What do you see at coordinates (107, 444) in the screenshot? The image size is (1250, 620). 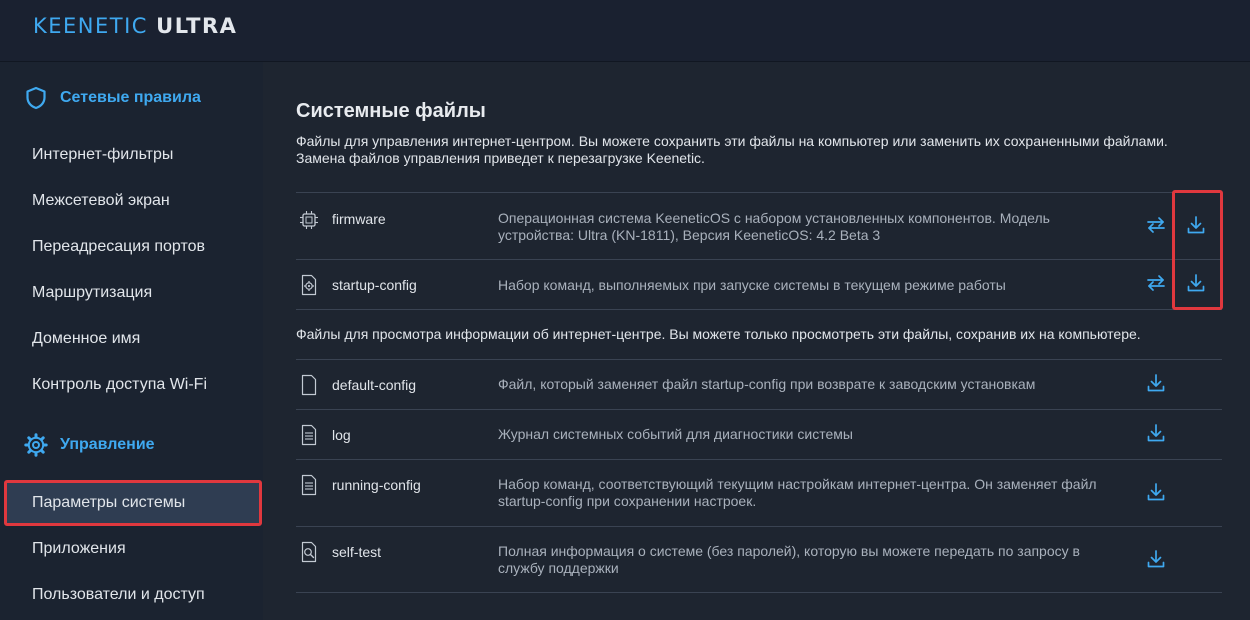 I see `section-title: Управление` at bounding box center [107, 444].